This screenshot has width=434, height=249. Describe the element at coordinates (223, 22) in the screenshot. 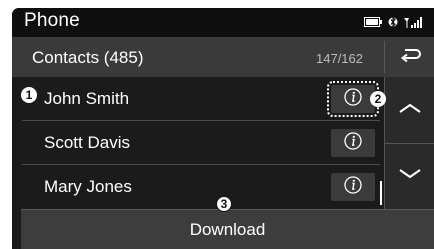

I see `status-bar: Phone` at that location.